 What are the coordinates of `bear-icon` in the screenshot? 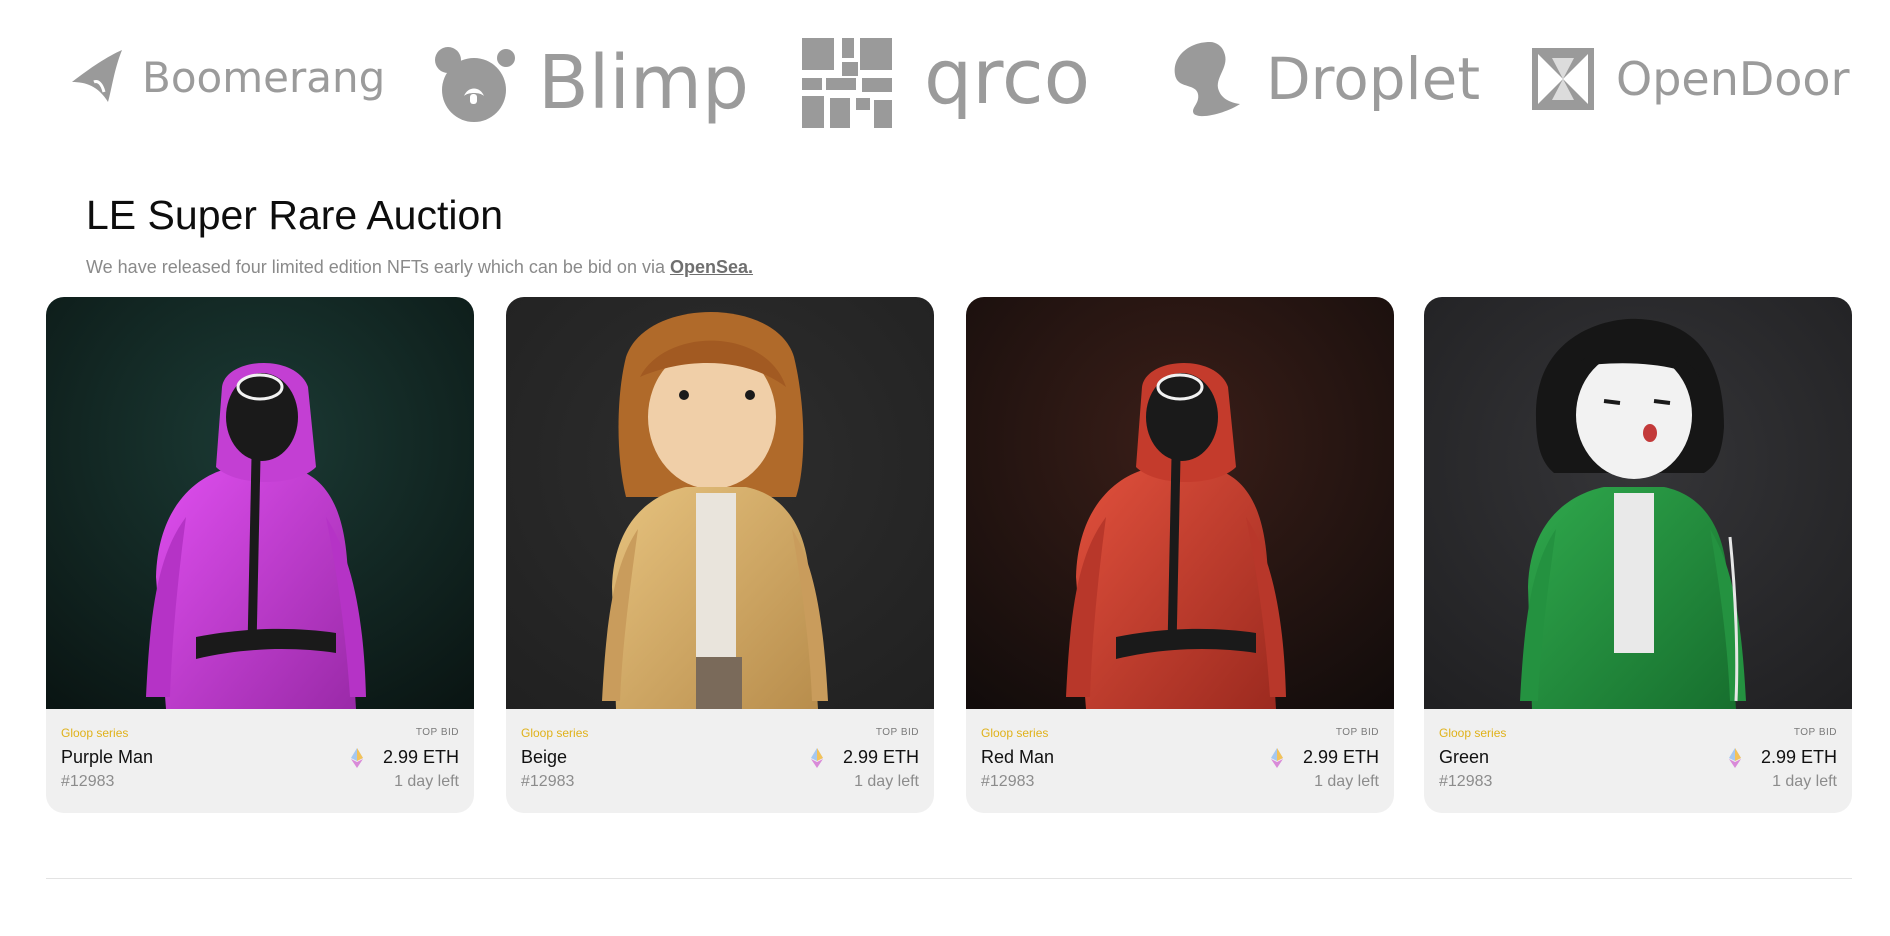 It's located at (475, 84).